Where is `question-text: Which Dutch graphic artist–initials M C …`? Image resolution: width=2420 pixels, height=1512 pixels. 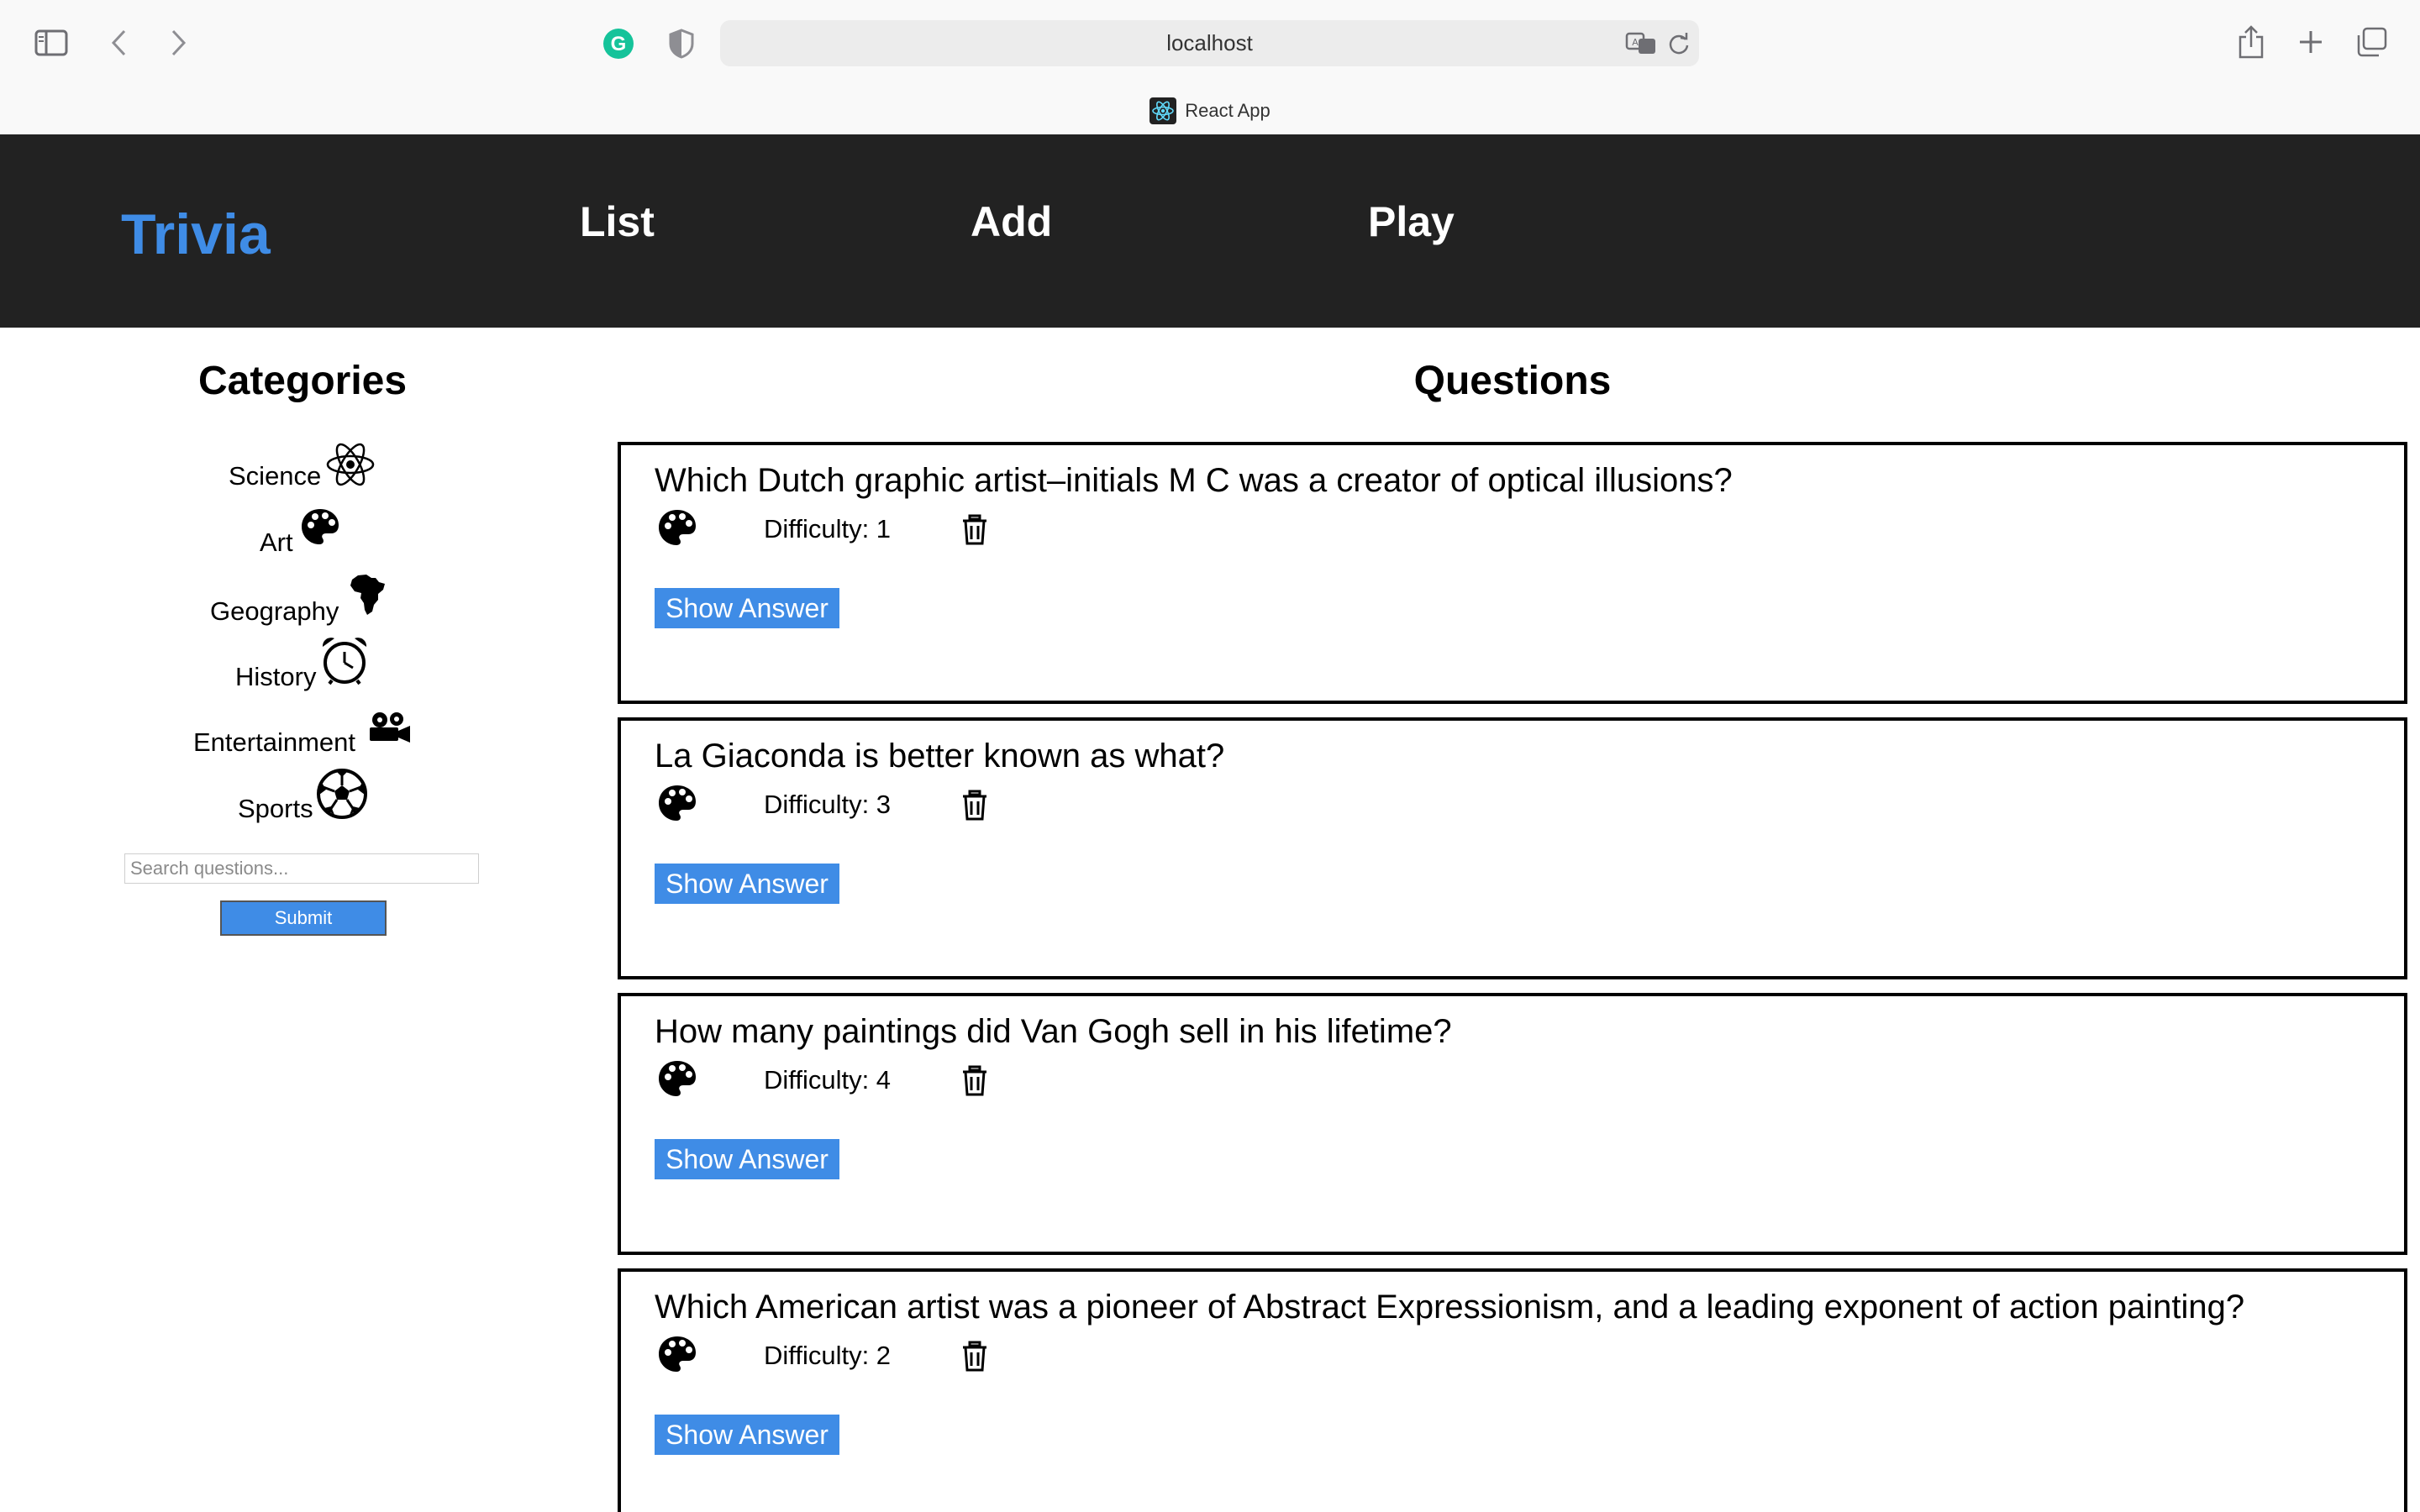 question-text: Which Dutch graphic artist–initials M C … is located at coordinates (1194, 480).